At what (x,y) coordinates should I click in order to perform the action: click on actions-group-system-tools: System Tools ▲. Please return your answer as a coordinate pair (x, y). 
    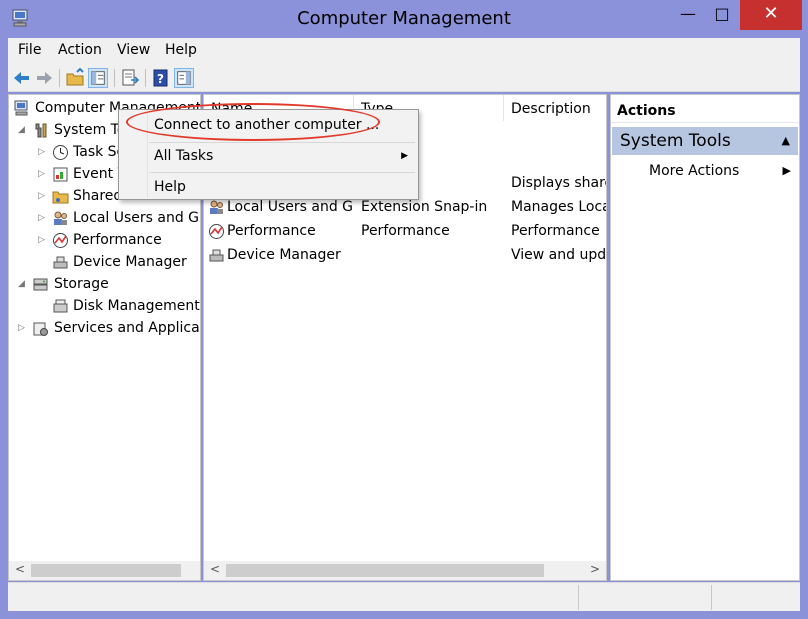
    Looking at the image, I should click on (705, 141).